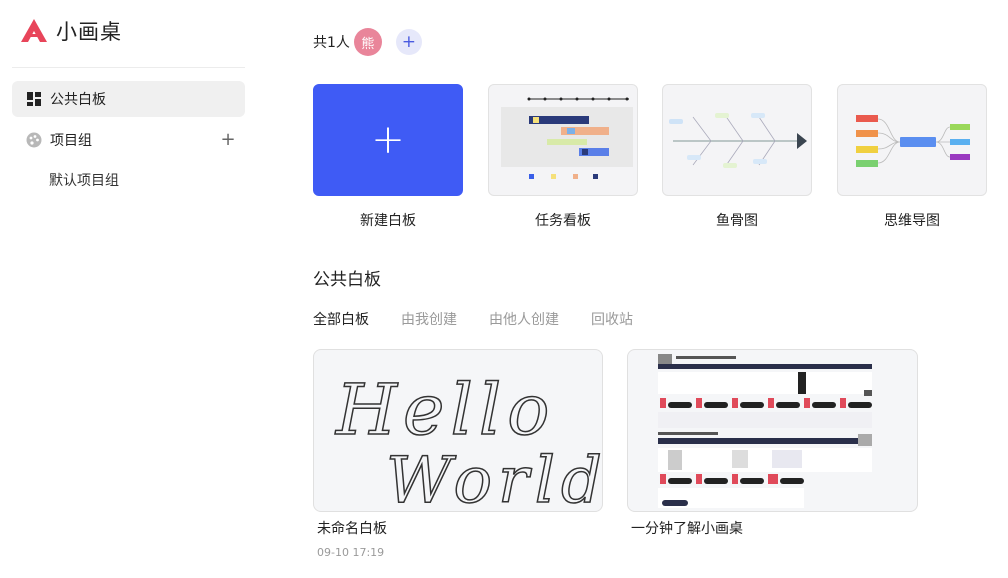  What do you see at coordinates (228, 140) in the screenshot?
I see `add-project-group-button: +` at bounding box center [228, 140].